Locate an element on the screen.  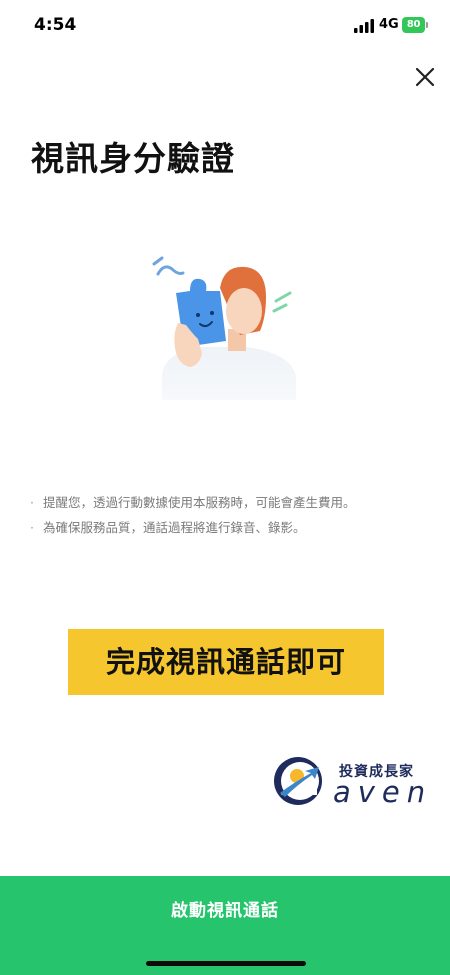
battery-cap is located at coordinates (427, 25).